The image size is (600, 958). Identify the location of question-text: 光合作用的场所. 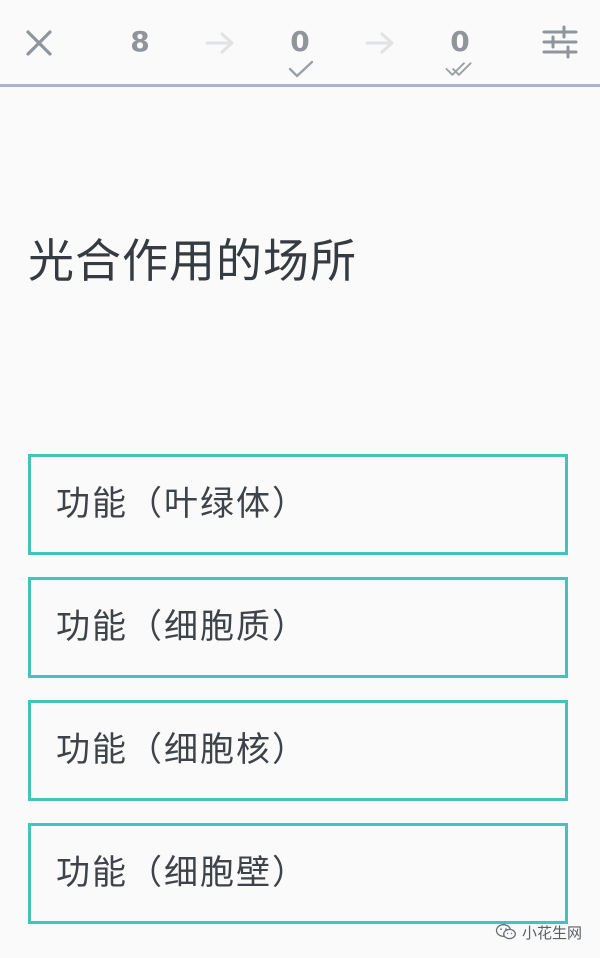
(192, 261).